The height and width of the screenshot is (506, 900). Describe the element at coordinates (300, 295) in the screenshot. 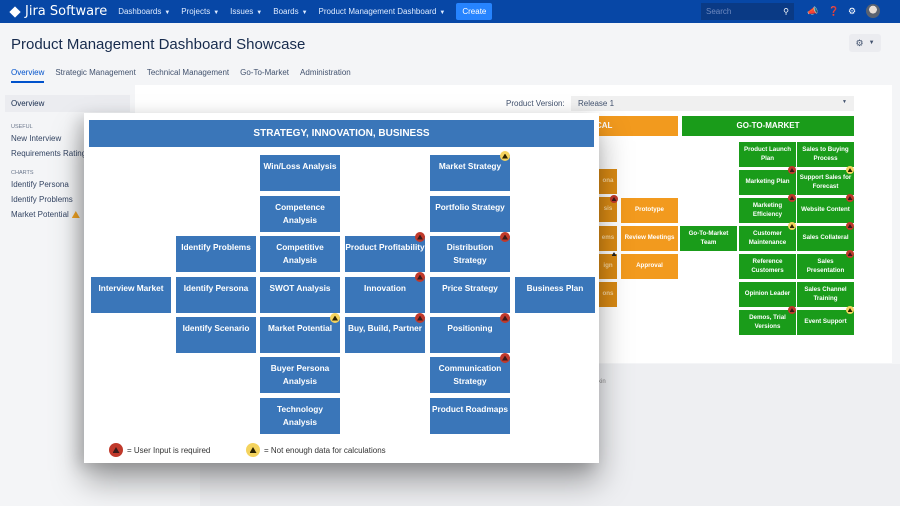

I see `box-swot-analysis: SWOT Analysis` at that location.